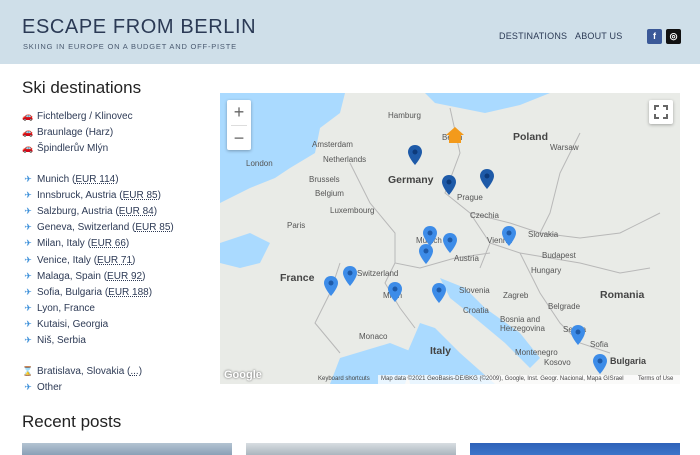 The width and height of the screenshot is (700, 455). What do you see at coordinates (72, 421) in the screenshot?
I see `recent-posts-title: Recent posts` at bounding box center [72, 421].